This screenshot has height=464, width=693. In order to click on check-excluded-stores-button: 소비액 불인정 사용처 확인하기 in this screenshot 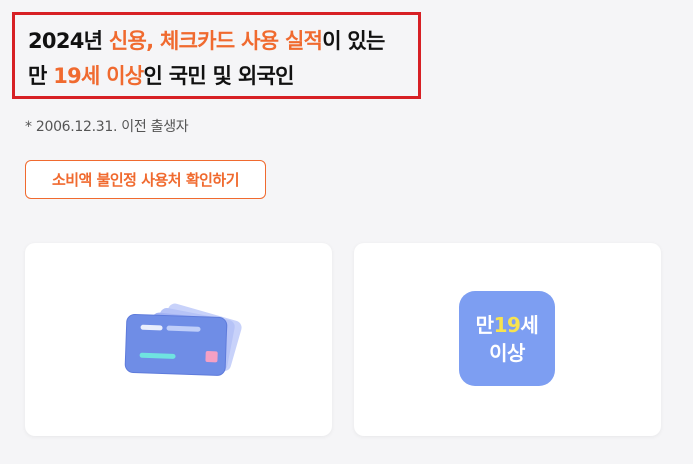, I will do `click(145, 179)`.